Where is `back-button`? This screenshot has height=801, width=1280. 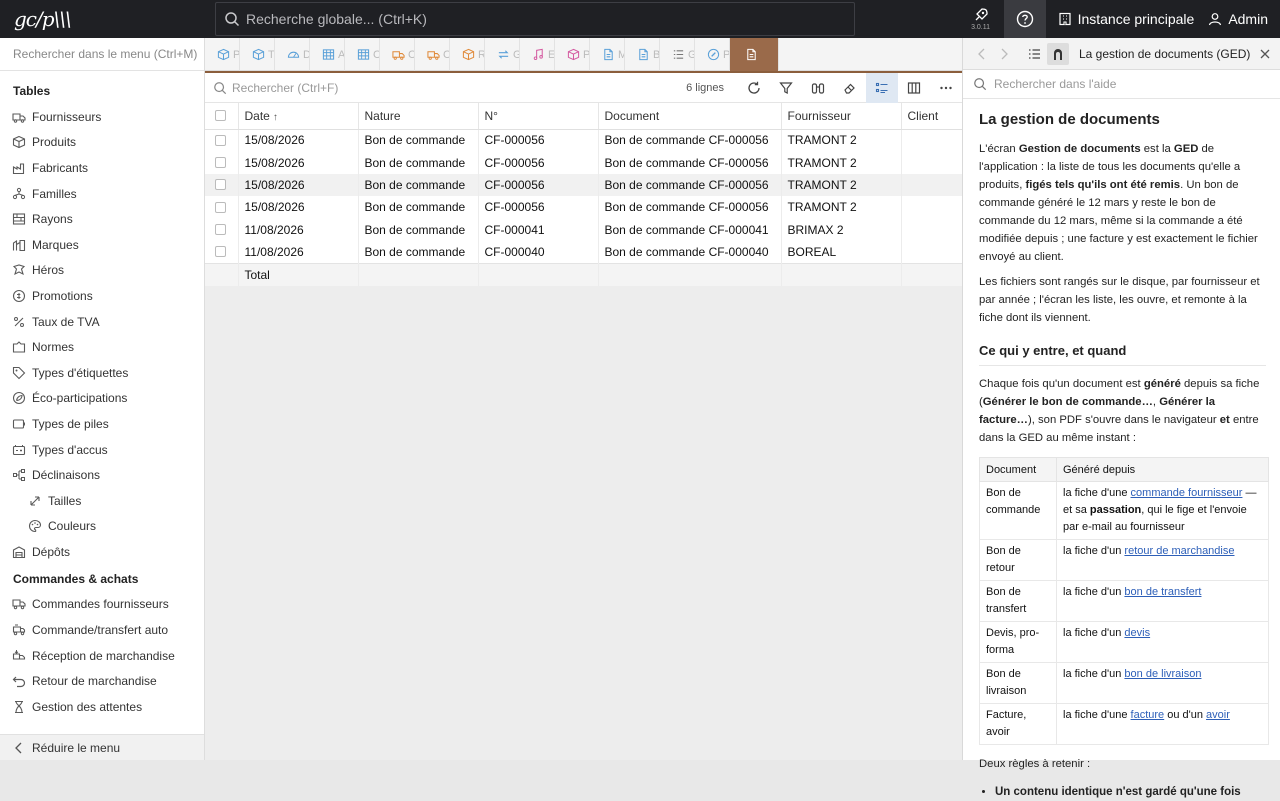
back-button is located at coordinates (988, 54).